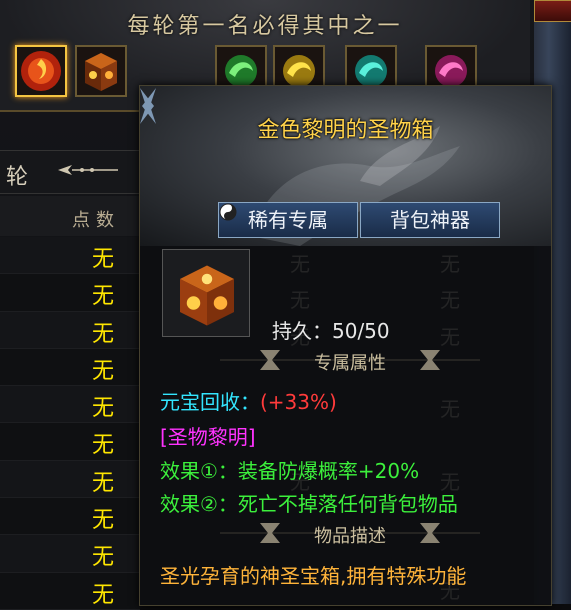  I want to click on item-title: 金色黎明的圣物箱, so click(345, 130).